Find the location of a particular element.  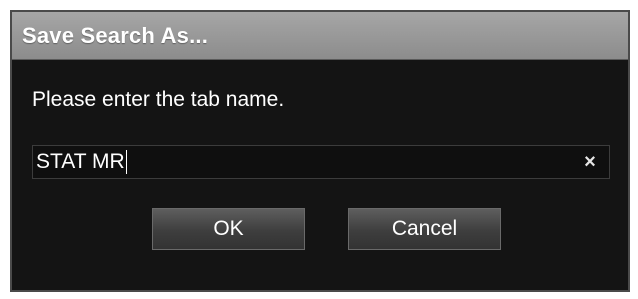

cancel-button: Cancel is located at coordinates (424, 229).